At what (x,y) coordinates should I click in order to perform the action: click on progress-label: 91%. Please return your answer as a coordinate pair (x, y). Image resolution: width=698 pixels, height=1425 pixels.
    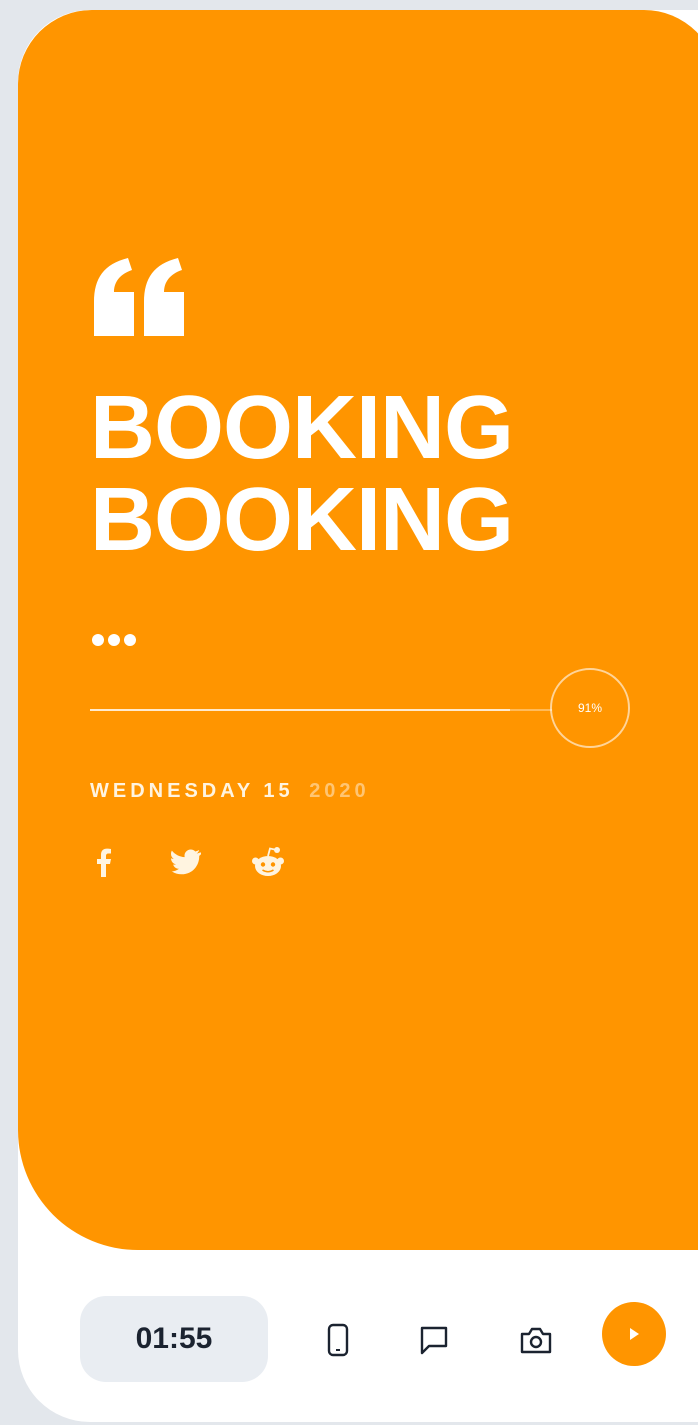
    Looking at the image, I should click on (590, 708).